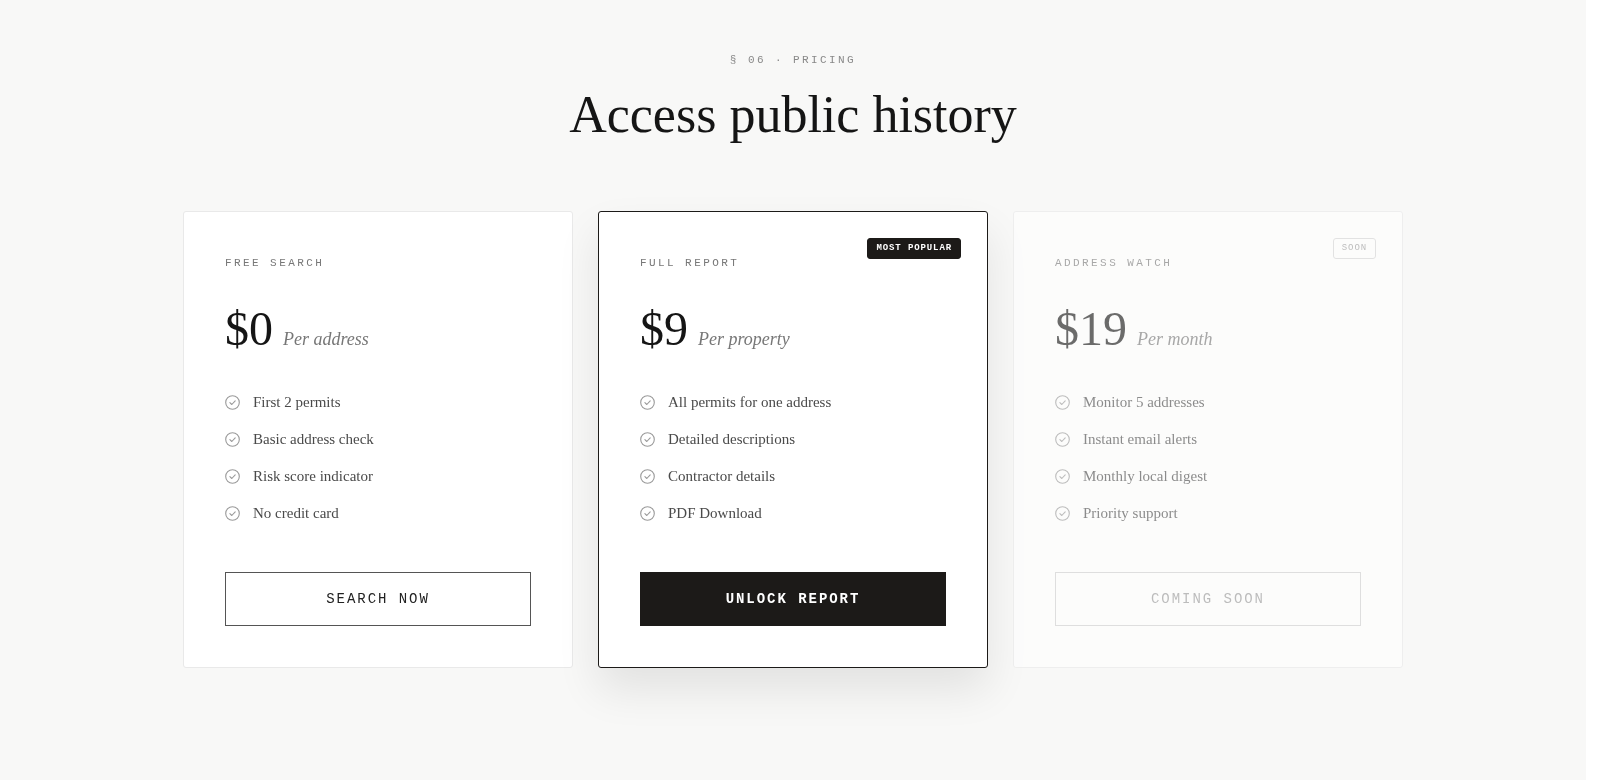  What do you see at coordinates (750, 402) in the screenshot?
I see `feature-text: All permits for one address` at bounding box center [750, 402].